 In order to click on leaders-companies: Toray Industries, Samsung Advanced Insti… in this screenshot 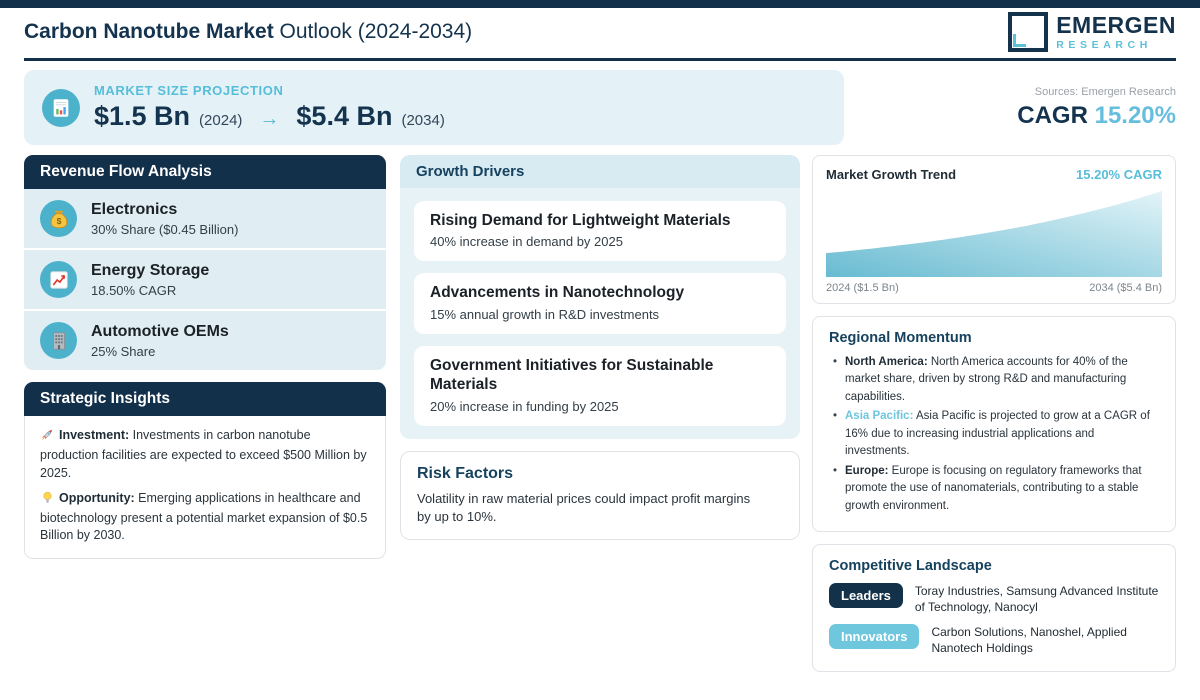, I will do `click(1036, 599)`.